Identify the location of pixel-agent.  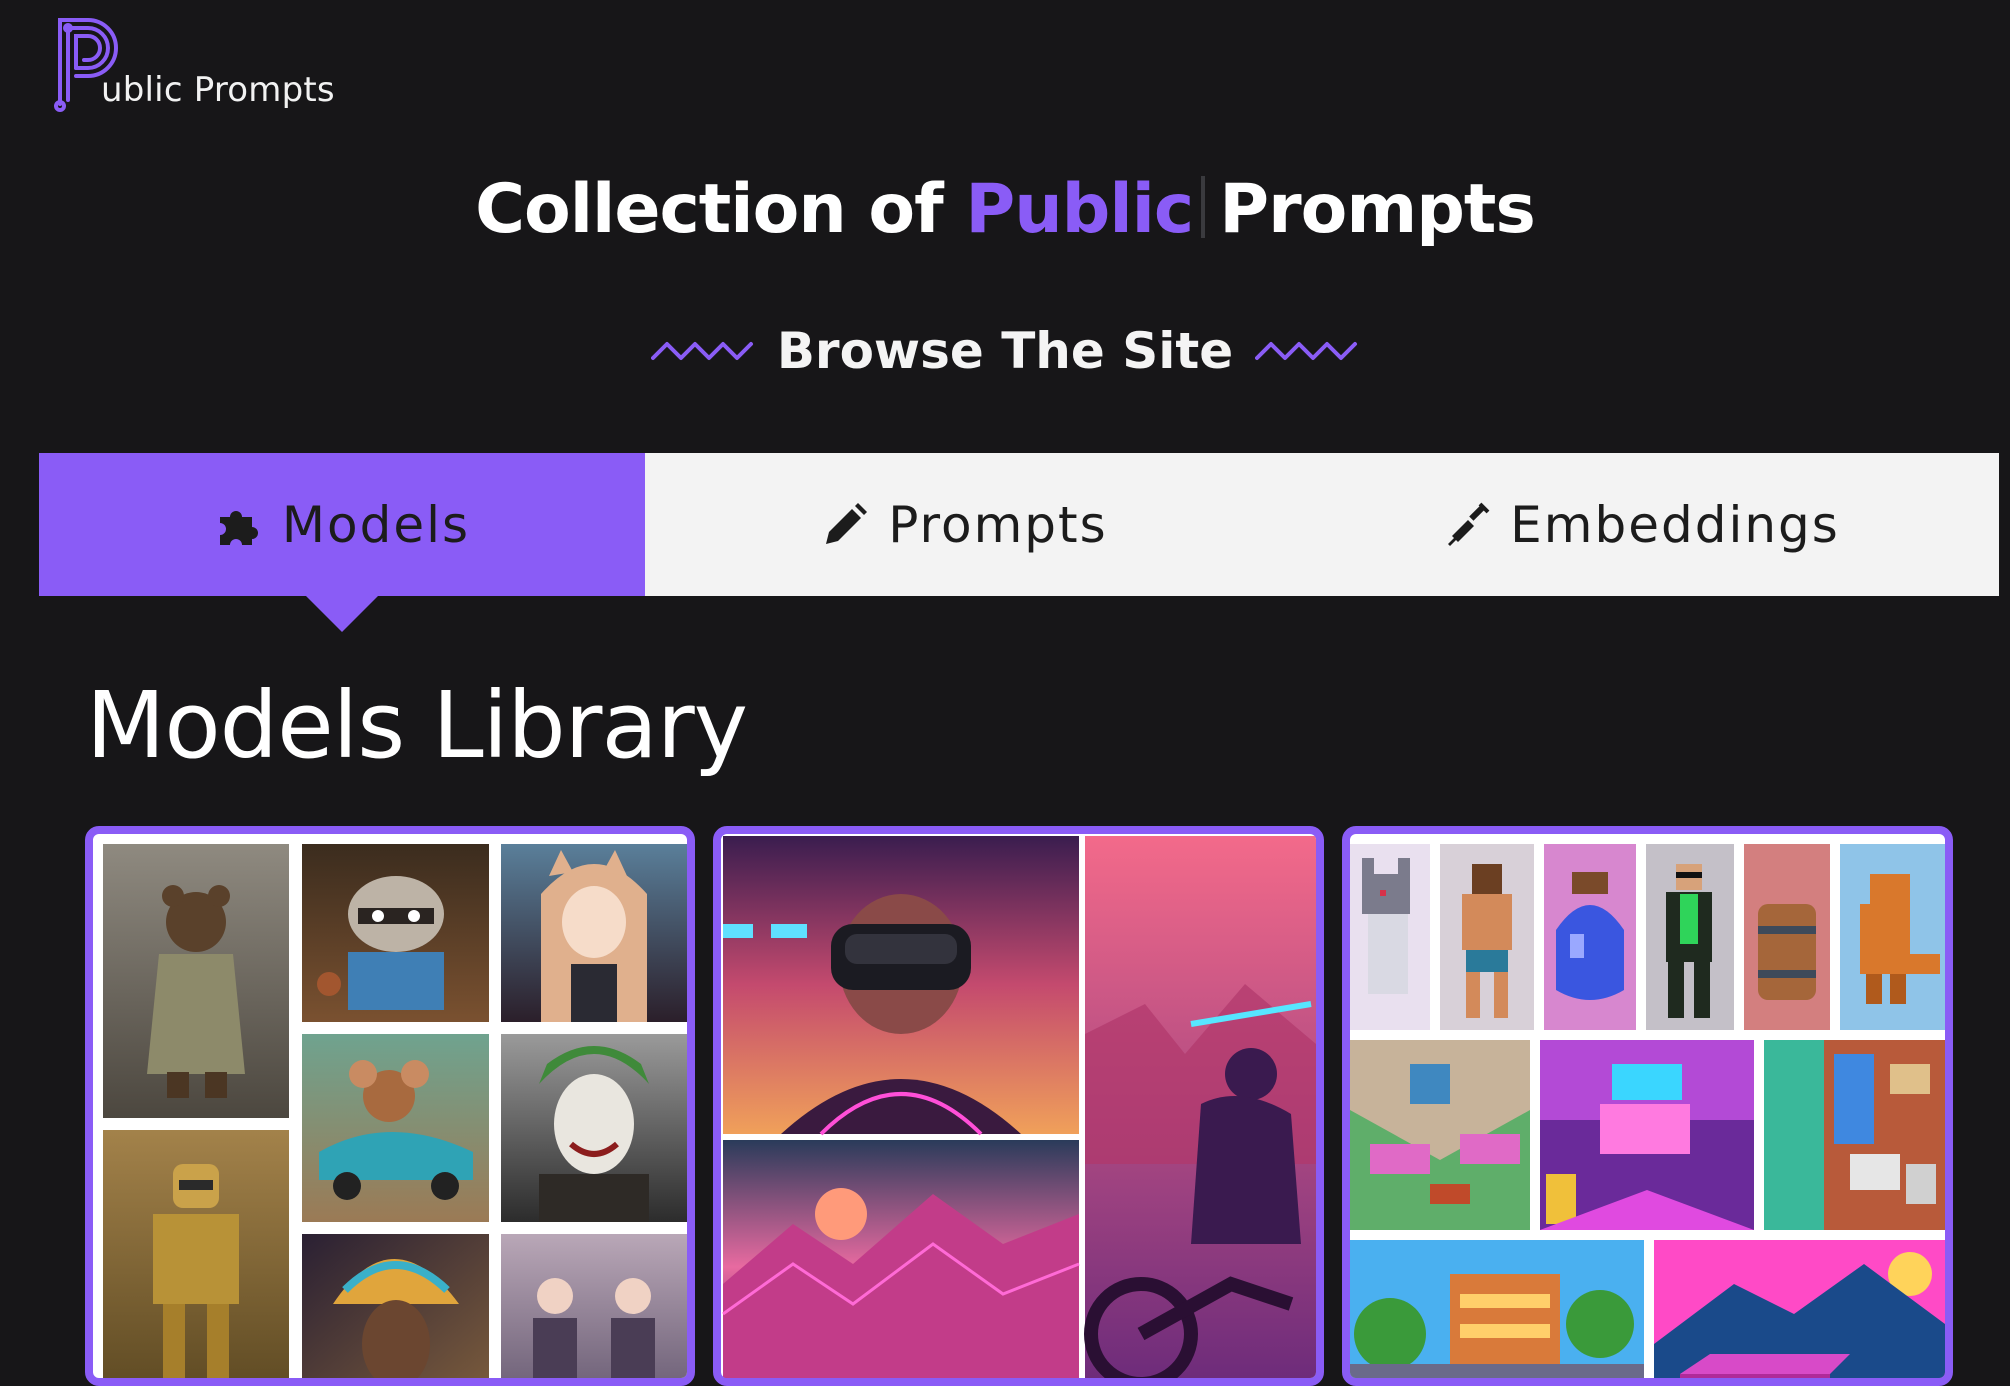
(1690, 937).